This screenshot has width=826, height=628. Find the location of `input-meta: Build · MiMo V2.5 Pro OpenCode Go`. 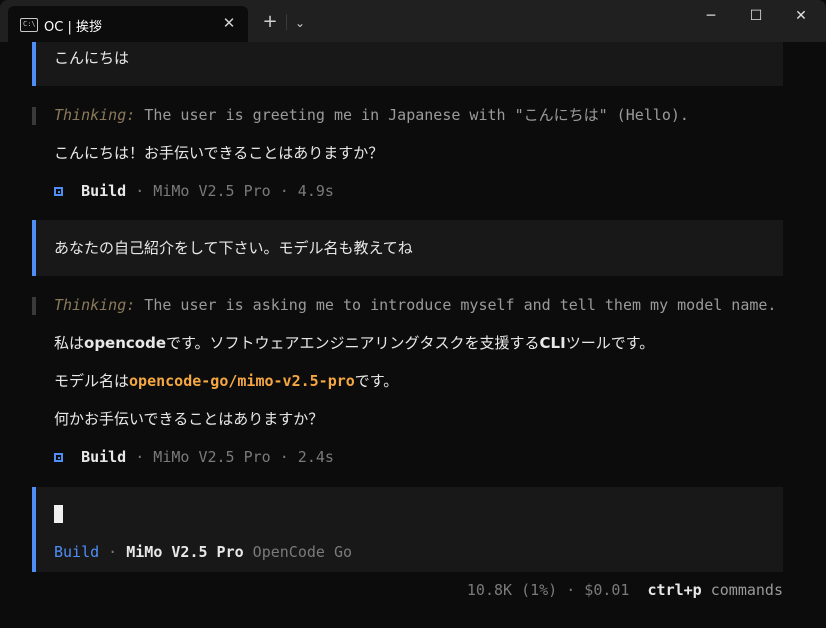

input-meta: Build · MiMo V2.5 Pro OpenCode Go is located at coordinates (203, 552).